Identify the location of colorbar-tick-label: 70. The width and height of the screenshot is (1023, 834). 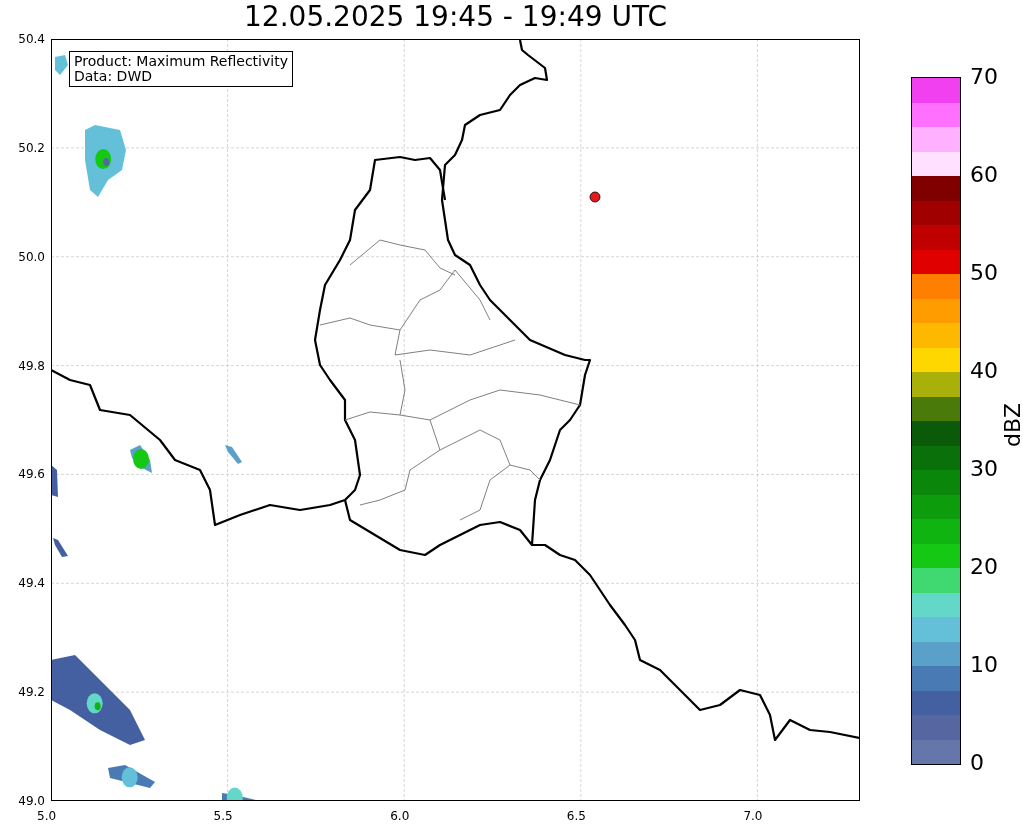
(984, 77).